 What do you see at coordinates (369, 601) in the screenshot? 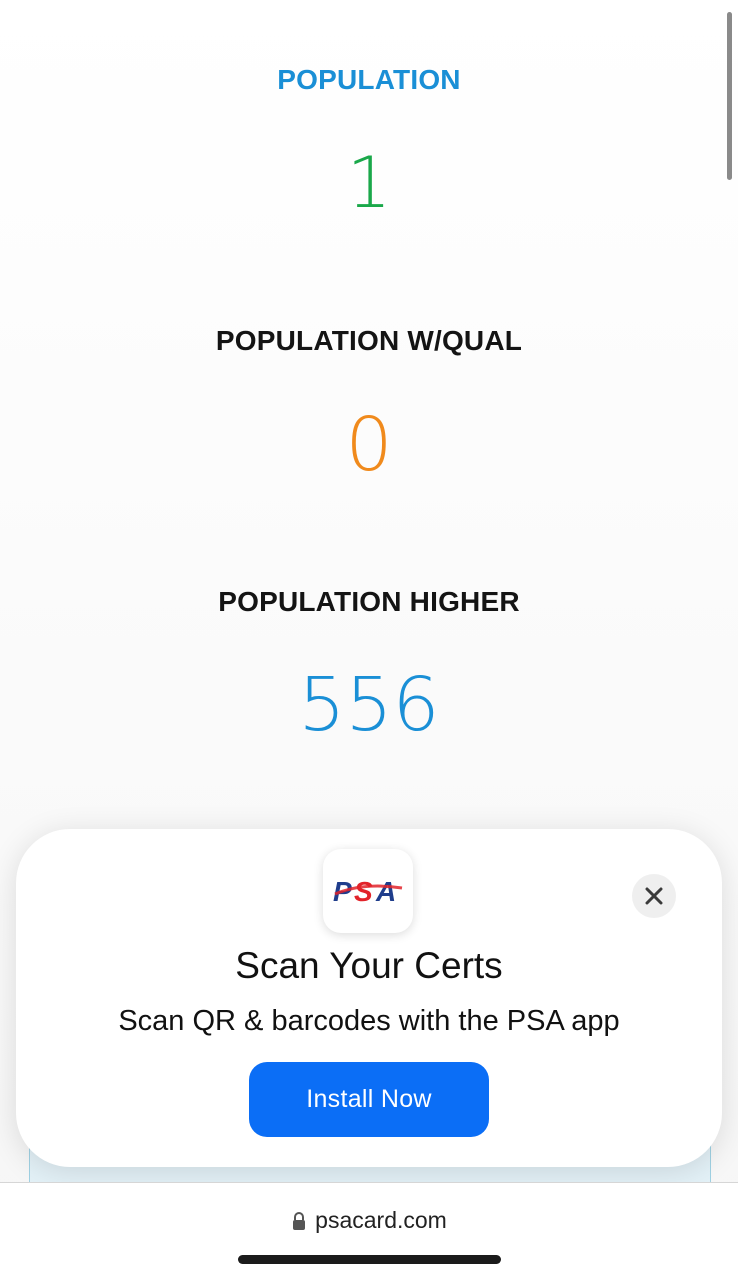
I see `population-higher-title: POPULATION HIGHER` at bounding box center [369, 601].